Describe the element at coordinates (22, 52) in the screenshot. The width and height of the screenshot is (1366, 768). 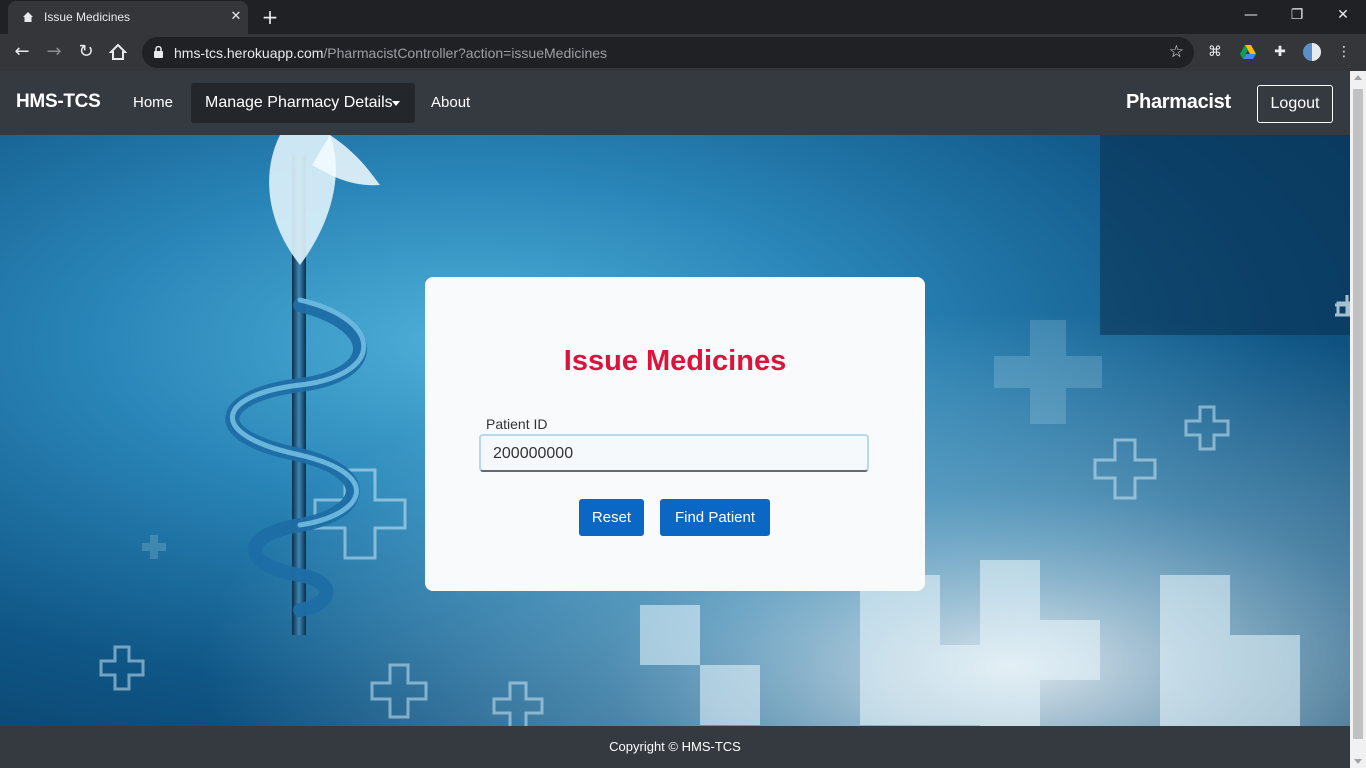
I see `back-icon: ←` at that location.